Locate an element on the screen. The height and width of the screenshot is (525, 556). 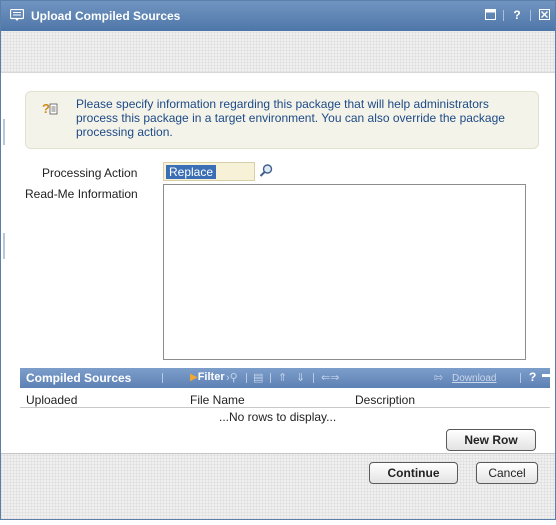
filter-label: Filter is located at coordinates (211, 377).